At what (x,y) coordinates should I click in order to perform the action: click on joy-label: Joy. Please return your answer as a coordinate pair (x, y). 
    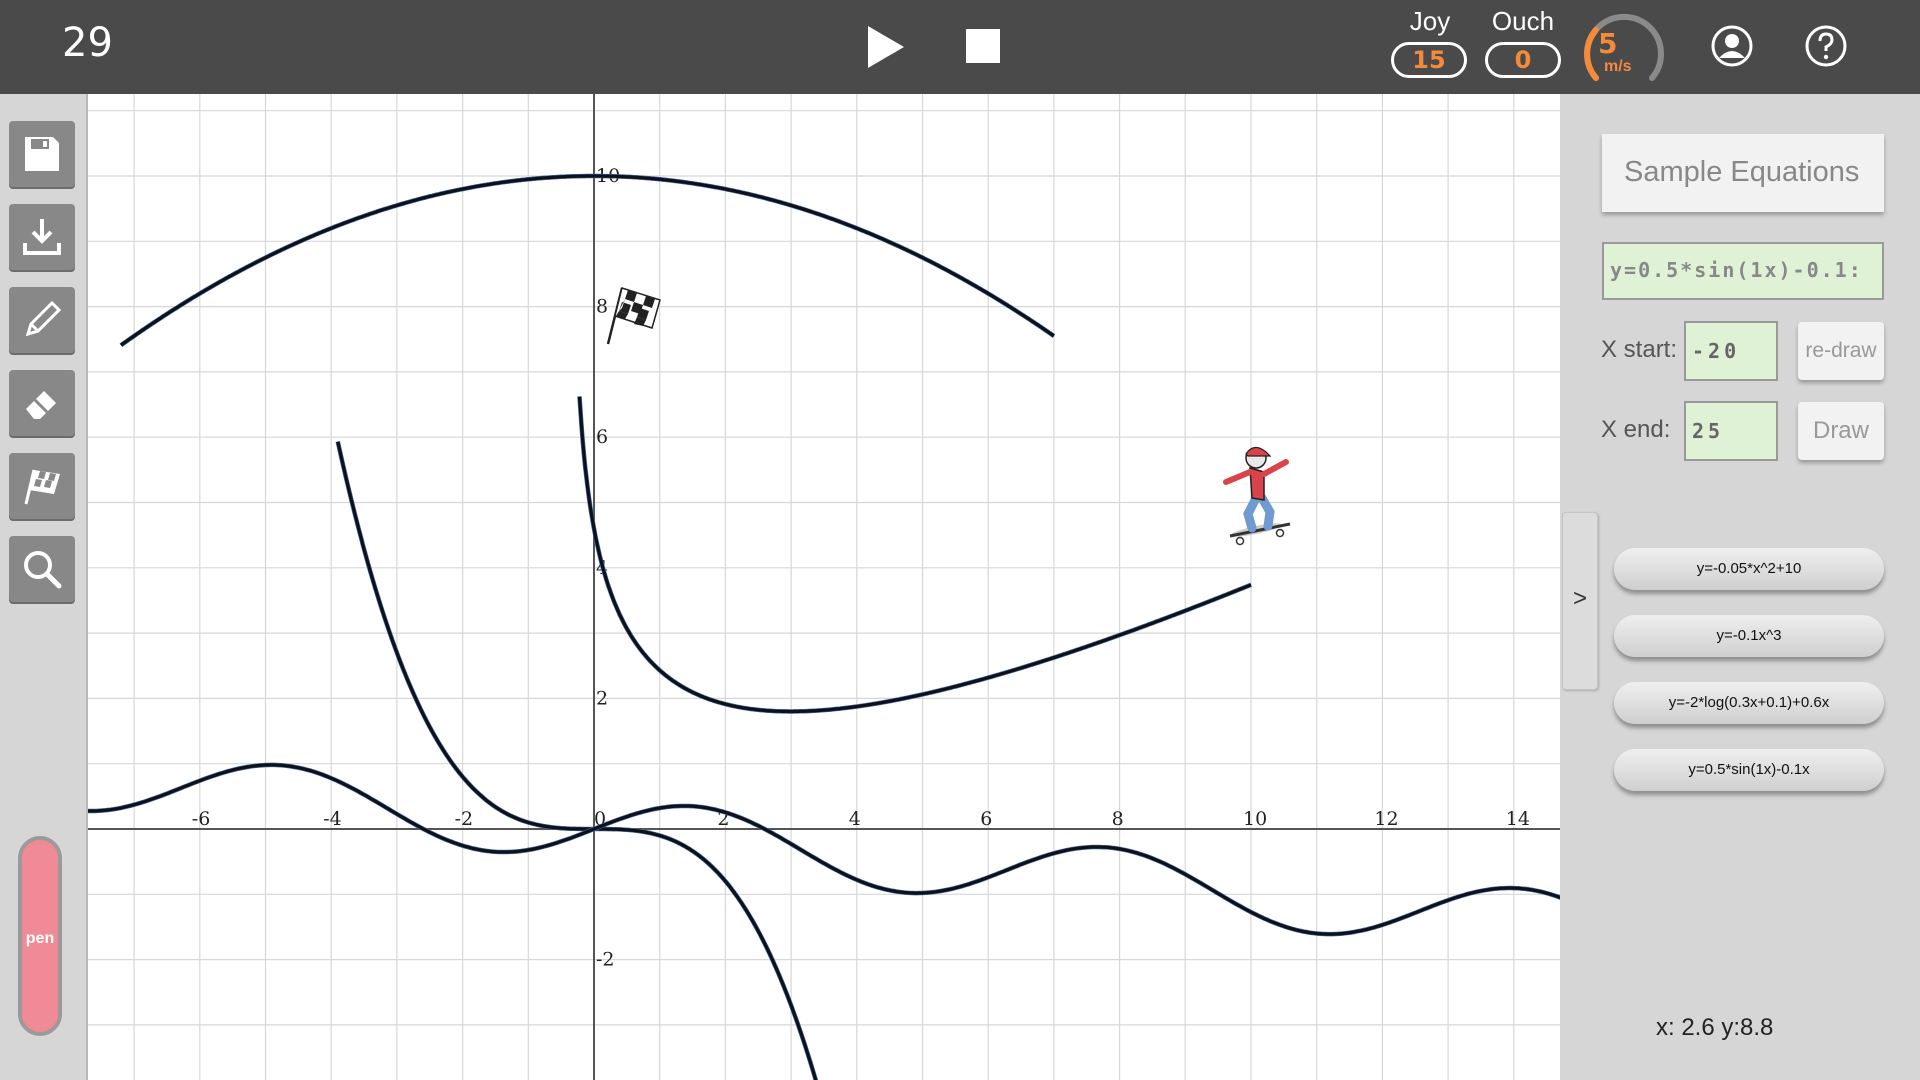
    Looking at the image, I should click on (1430, 21).